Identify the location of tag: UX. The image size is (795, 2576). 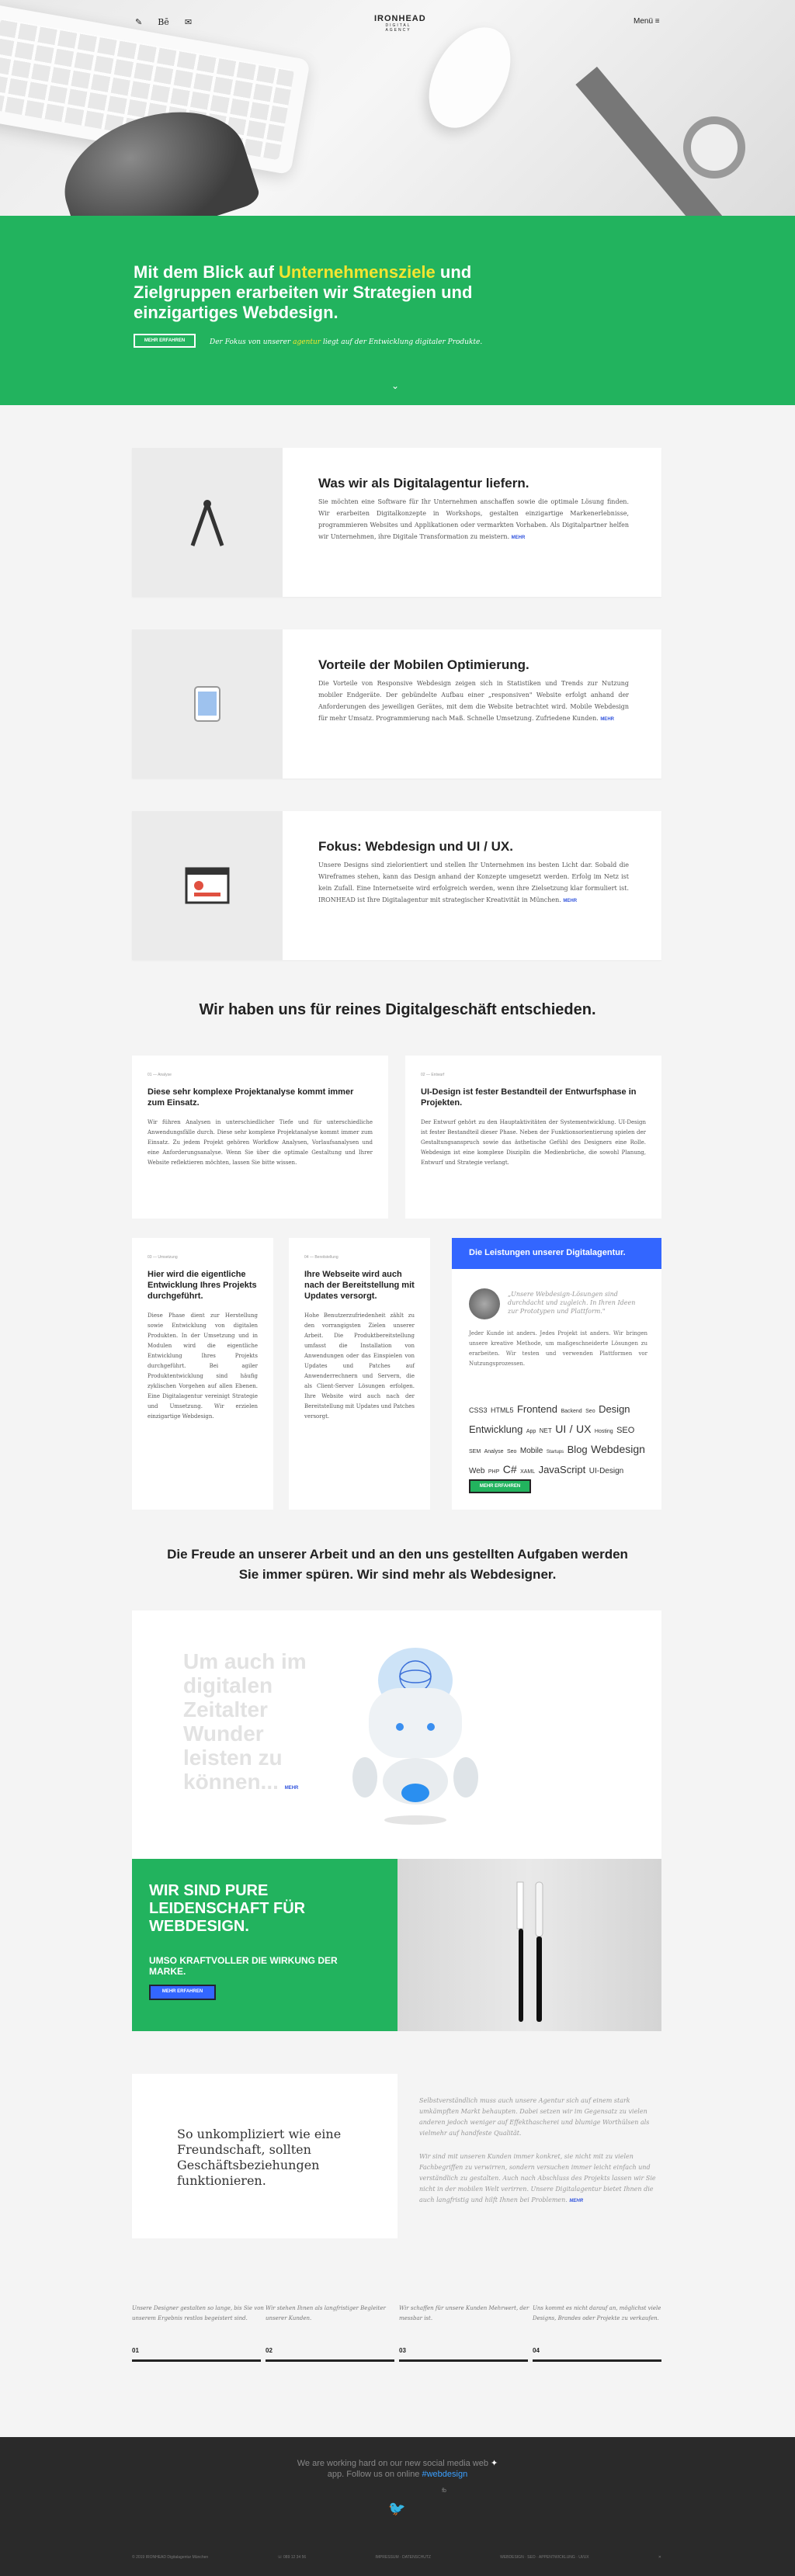
(584, 1429).